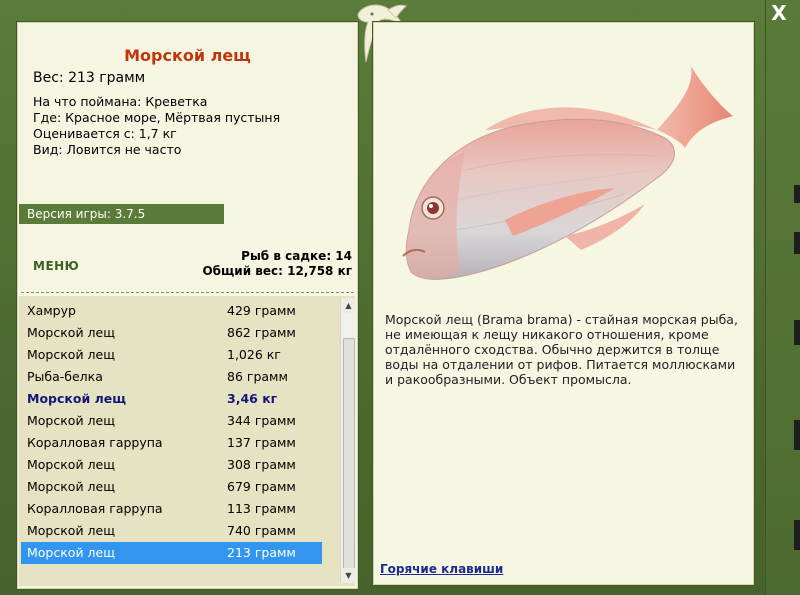 The width and height of the screenshot is (800, 595). I want to click on catch-stats: Рыб в садке: 14 Общий вес: 12,758 кг, so click(277, 264).